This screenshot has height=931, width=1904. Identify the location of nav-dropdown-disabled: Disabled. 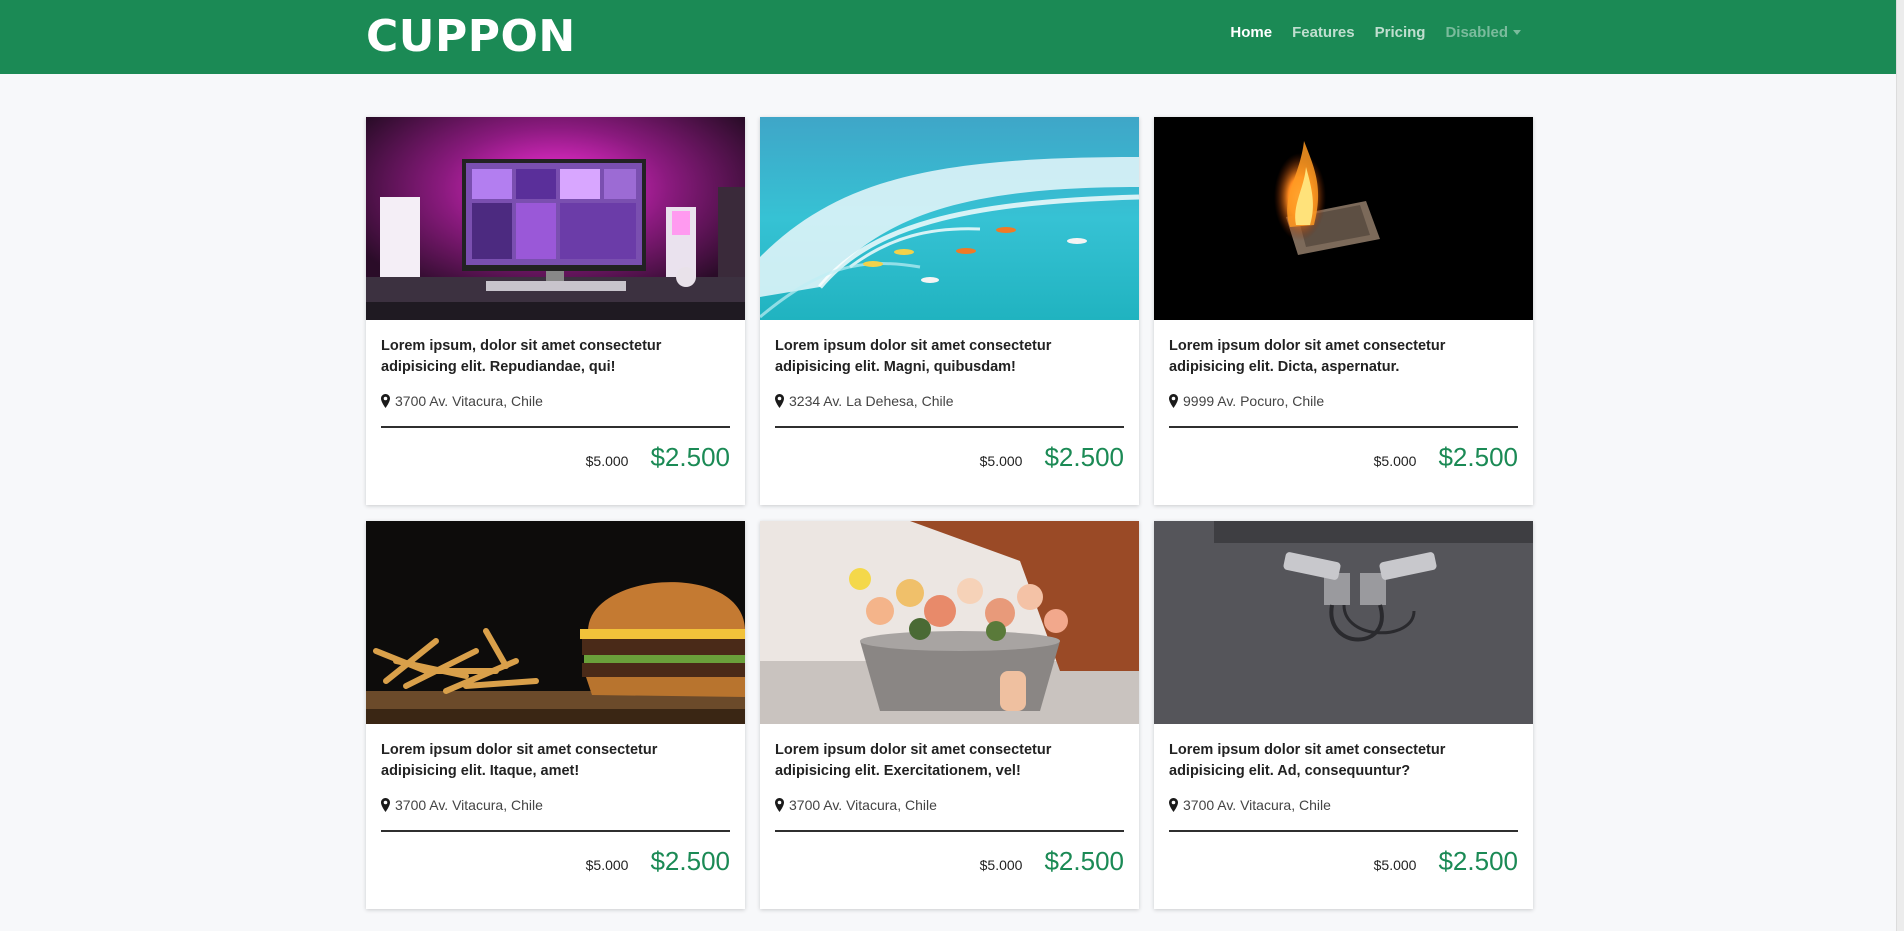
(1483, 32).